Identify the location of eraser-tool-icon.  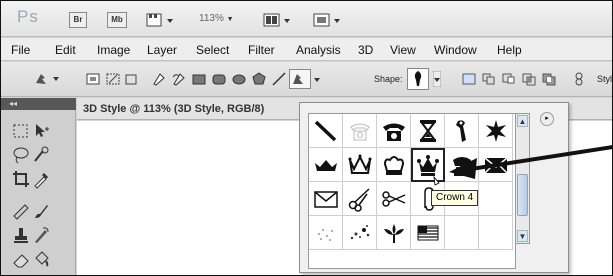
(21, 259).